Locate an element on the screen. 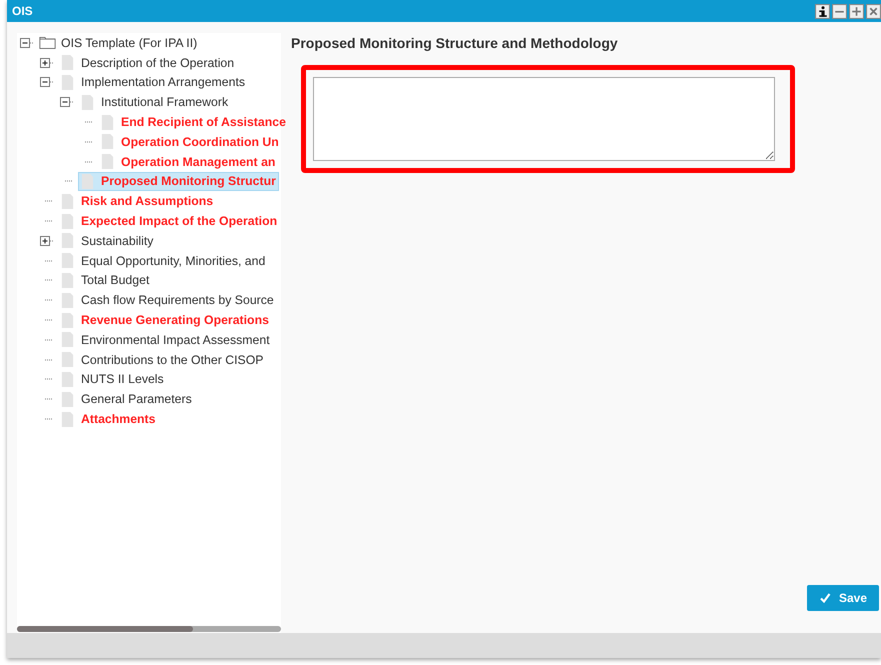 This screenshot has height=665, width=881. check-icon is located at coordinates (824, 598).